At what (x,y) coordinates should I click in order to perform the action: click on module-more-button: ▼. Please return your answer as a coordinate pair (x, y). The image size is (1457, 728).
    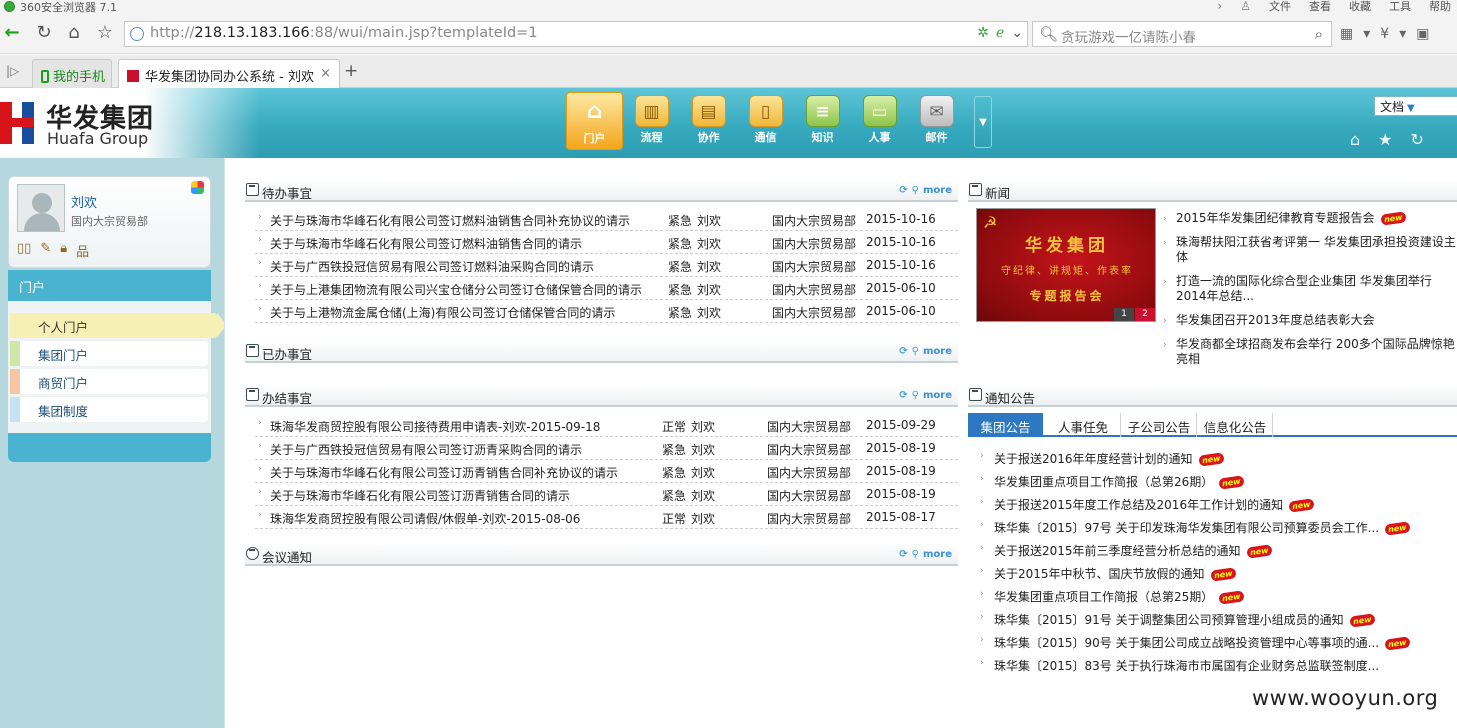
    Looking at the image, I should click on (983, 122).